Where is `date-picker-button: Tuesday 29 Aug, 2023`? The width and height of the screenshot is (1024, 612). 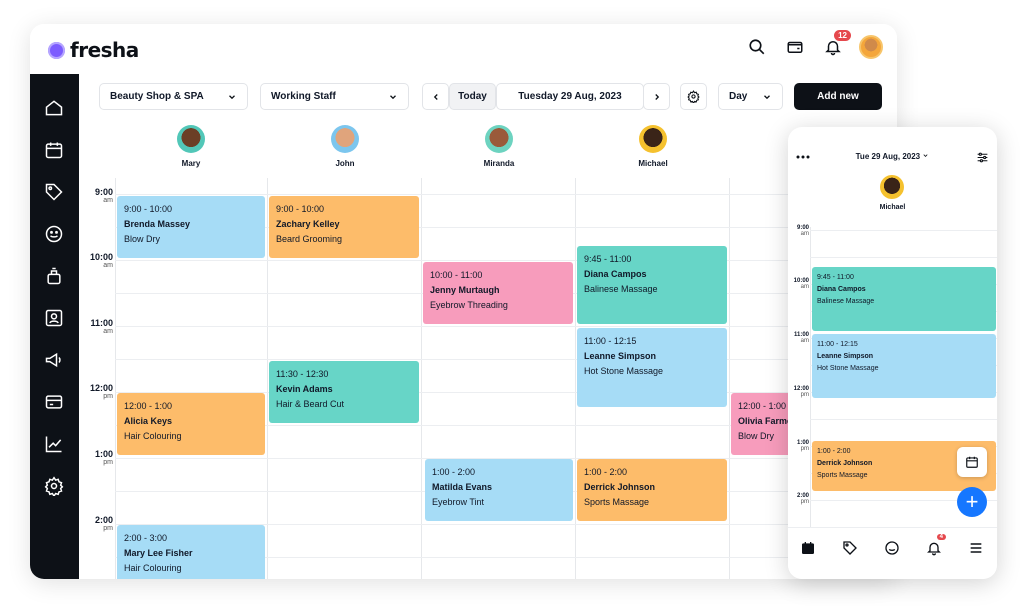
date-picker-button: Tuesday 29 Aug, 2023 is located at coordinates (570, 96).